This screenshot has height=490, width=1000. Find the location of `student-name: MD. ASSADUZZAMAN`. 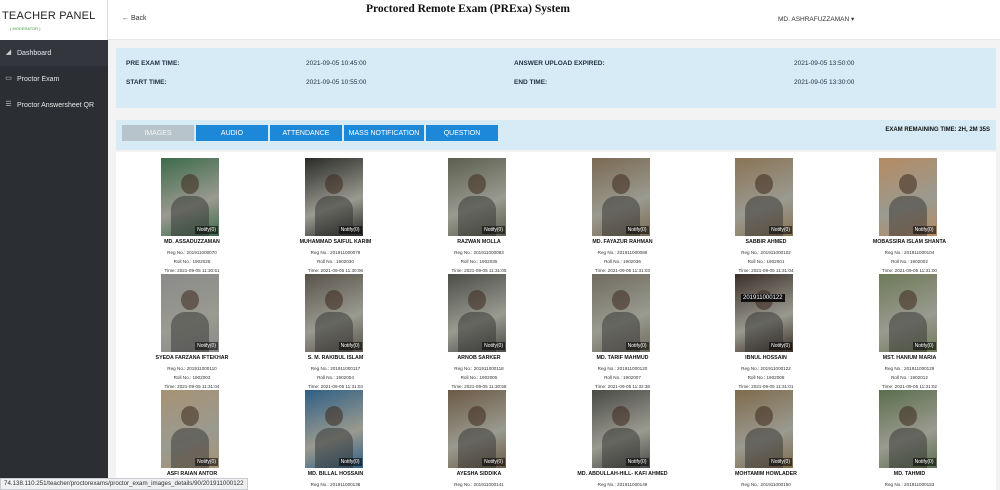

student-name: MD. ASSADUZZAMAN is located at coordinates (192, 242).